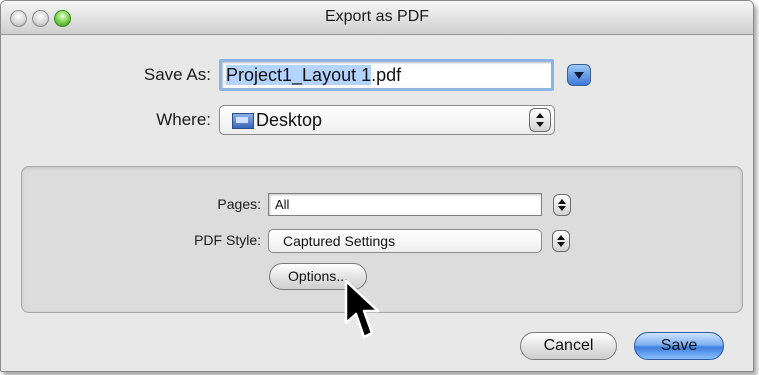  What do you see at coordinates (243, 121) in the screenshot?
I see `folder-icon` at bounding box center [243, 121].